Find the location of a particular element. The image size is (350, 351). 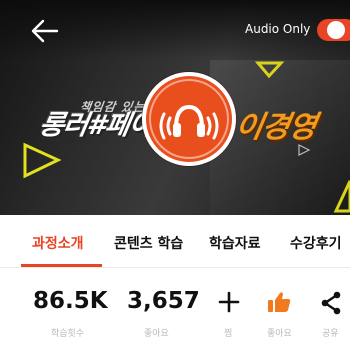

views-label: 학습횟수 is located at coordinates (68, 334).